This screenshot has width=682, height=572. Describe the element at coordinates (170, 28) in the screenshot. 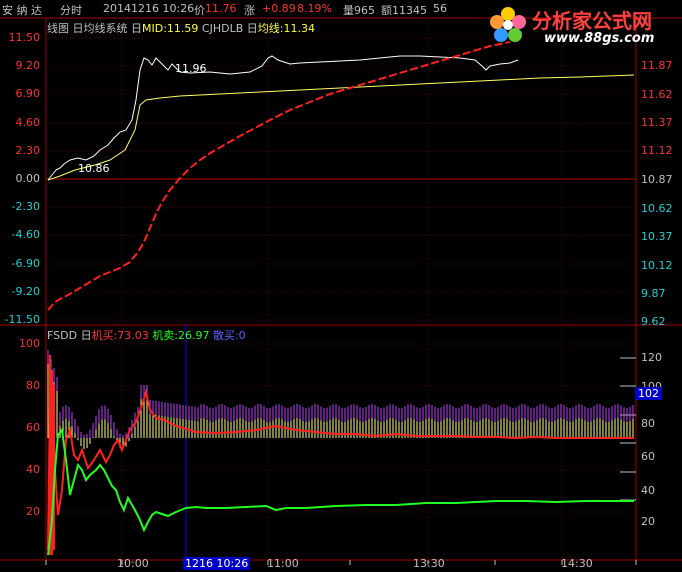

I see `legend-mid: MID:11.59` at that location.